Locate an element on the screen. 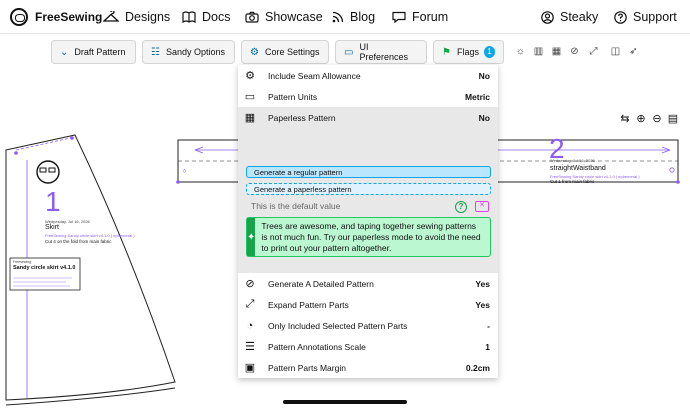 This screenshot has width=690, height=408. setting-only-parts: ◔ Only Included Selected Pattern Parts - is located at coordinates (368, 325).